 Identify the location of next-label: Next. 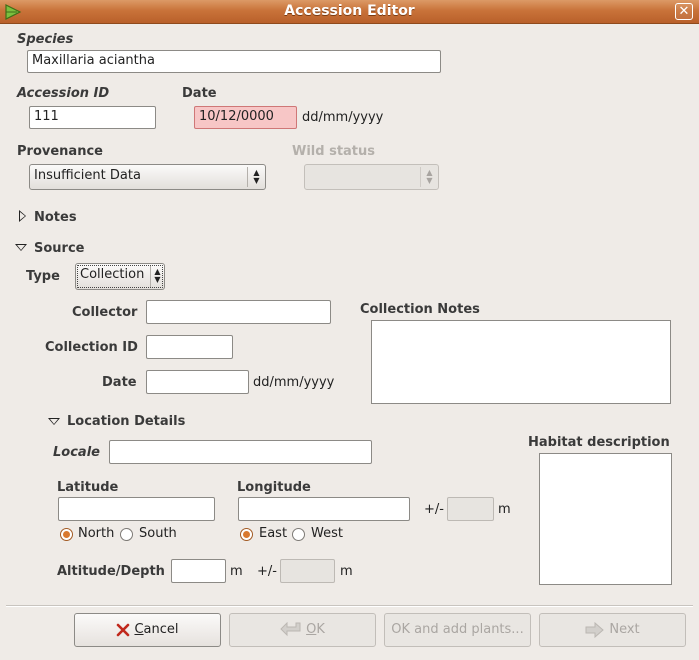
(624, 629).